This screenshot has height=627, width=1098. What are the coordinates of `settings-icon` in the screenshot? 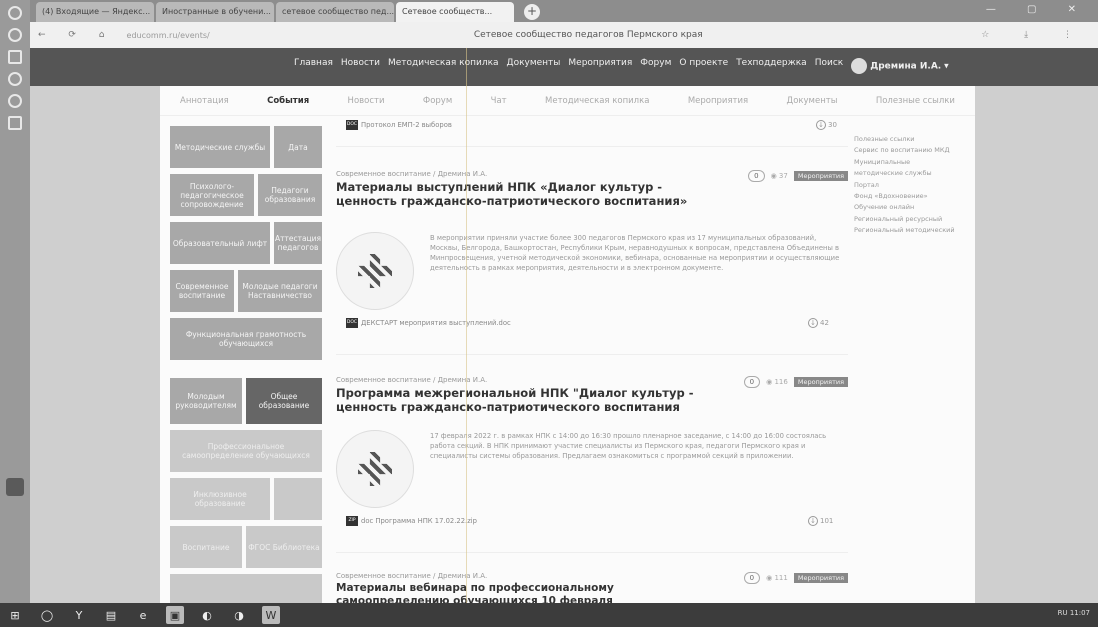 It's located at (15, 79).